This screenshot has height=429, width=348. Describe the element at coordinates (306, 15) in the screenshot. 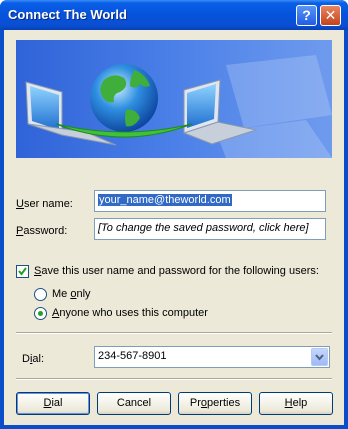

I see `help-title-button: ?` at that location.